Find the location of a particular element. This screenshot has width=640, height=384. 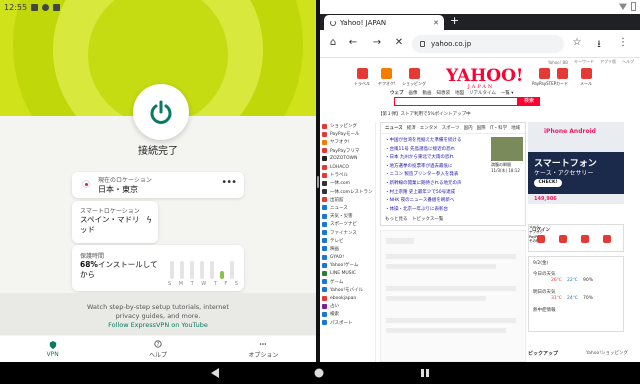

search-tab: ウェブ is located at coordinates (397, 93).